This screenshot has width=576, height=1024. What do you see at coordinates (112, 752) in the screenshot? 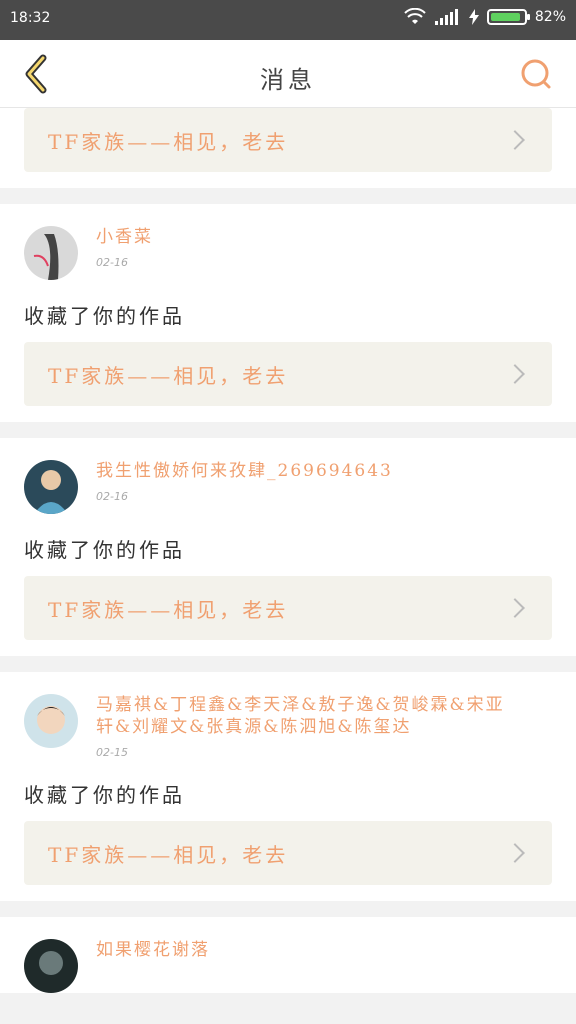
I see `message-date: 02-15` at bounding box center [112, 752].